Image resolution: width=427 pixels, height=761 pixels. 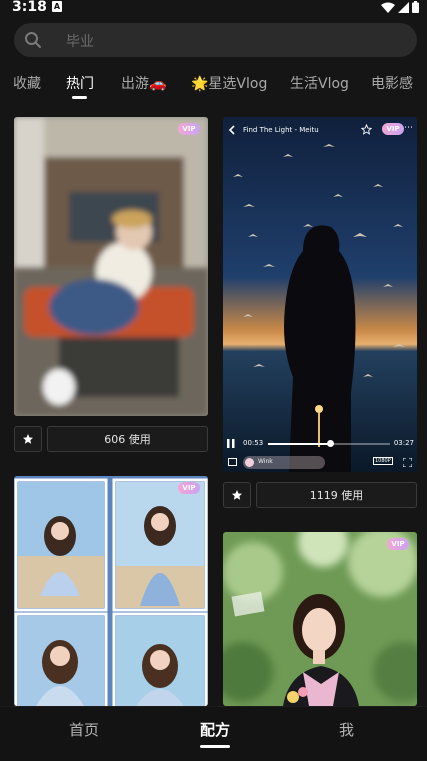 What do you see at coordinates (346, 729) in the screenshot?
I see `nav-me: 我` at bounding box center [346, 729].